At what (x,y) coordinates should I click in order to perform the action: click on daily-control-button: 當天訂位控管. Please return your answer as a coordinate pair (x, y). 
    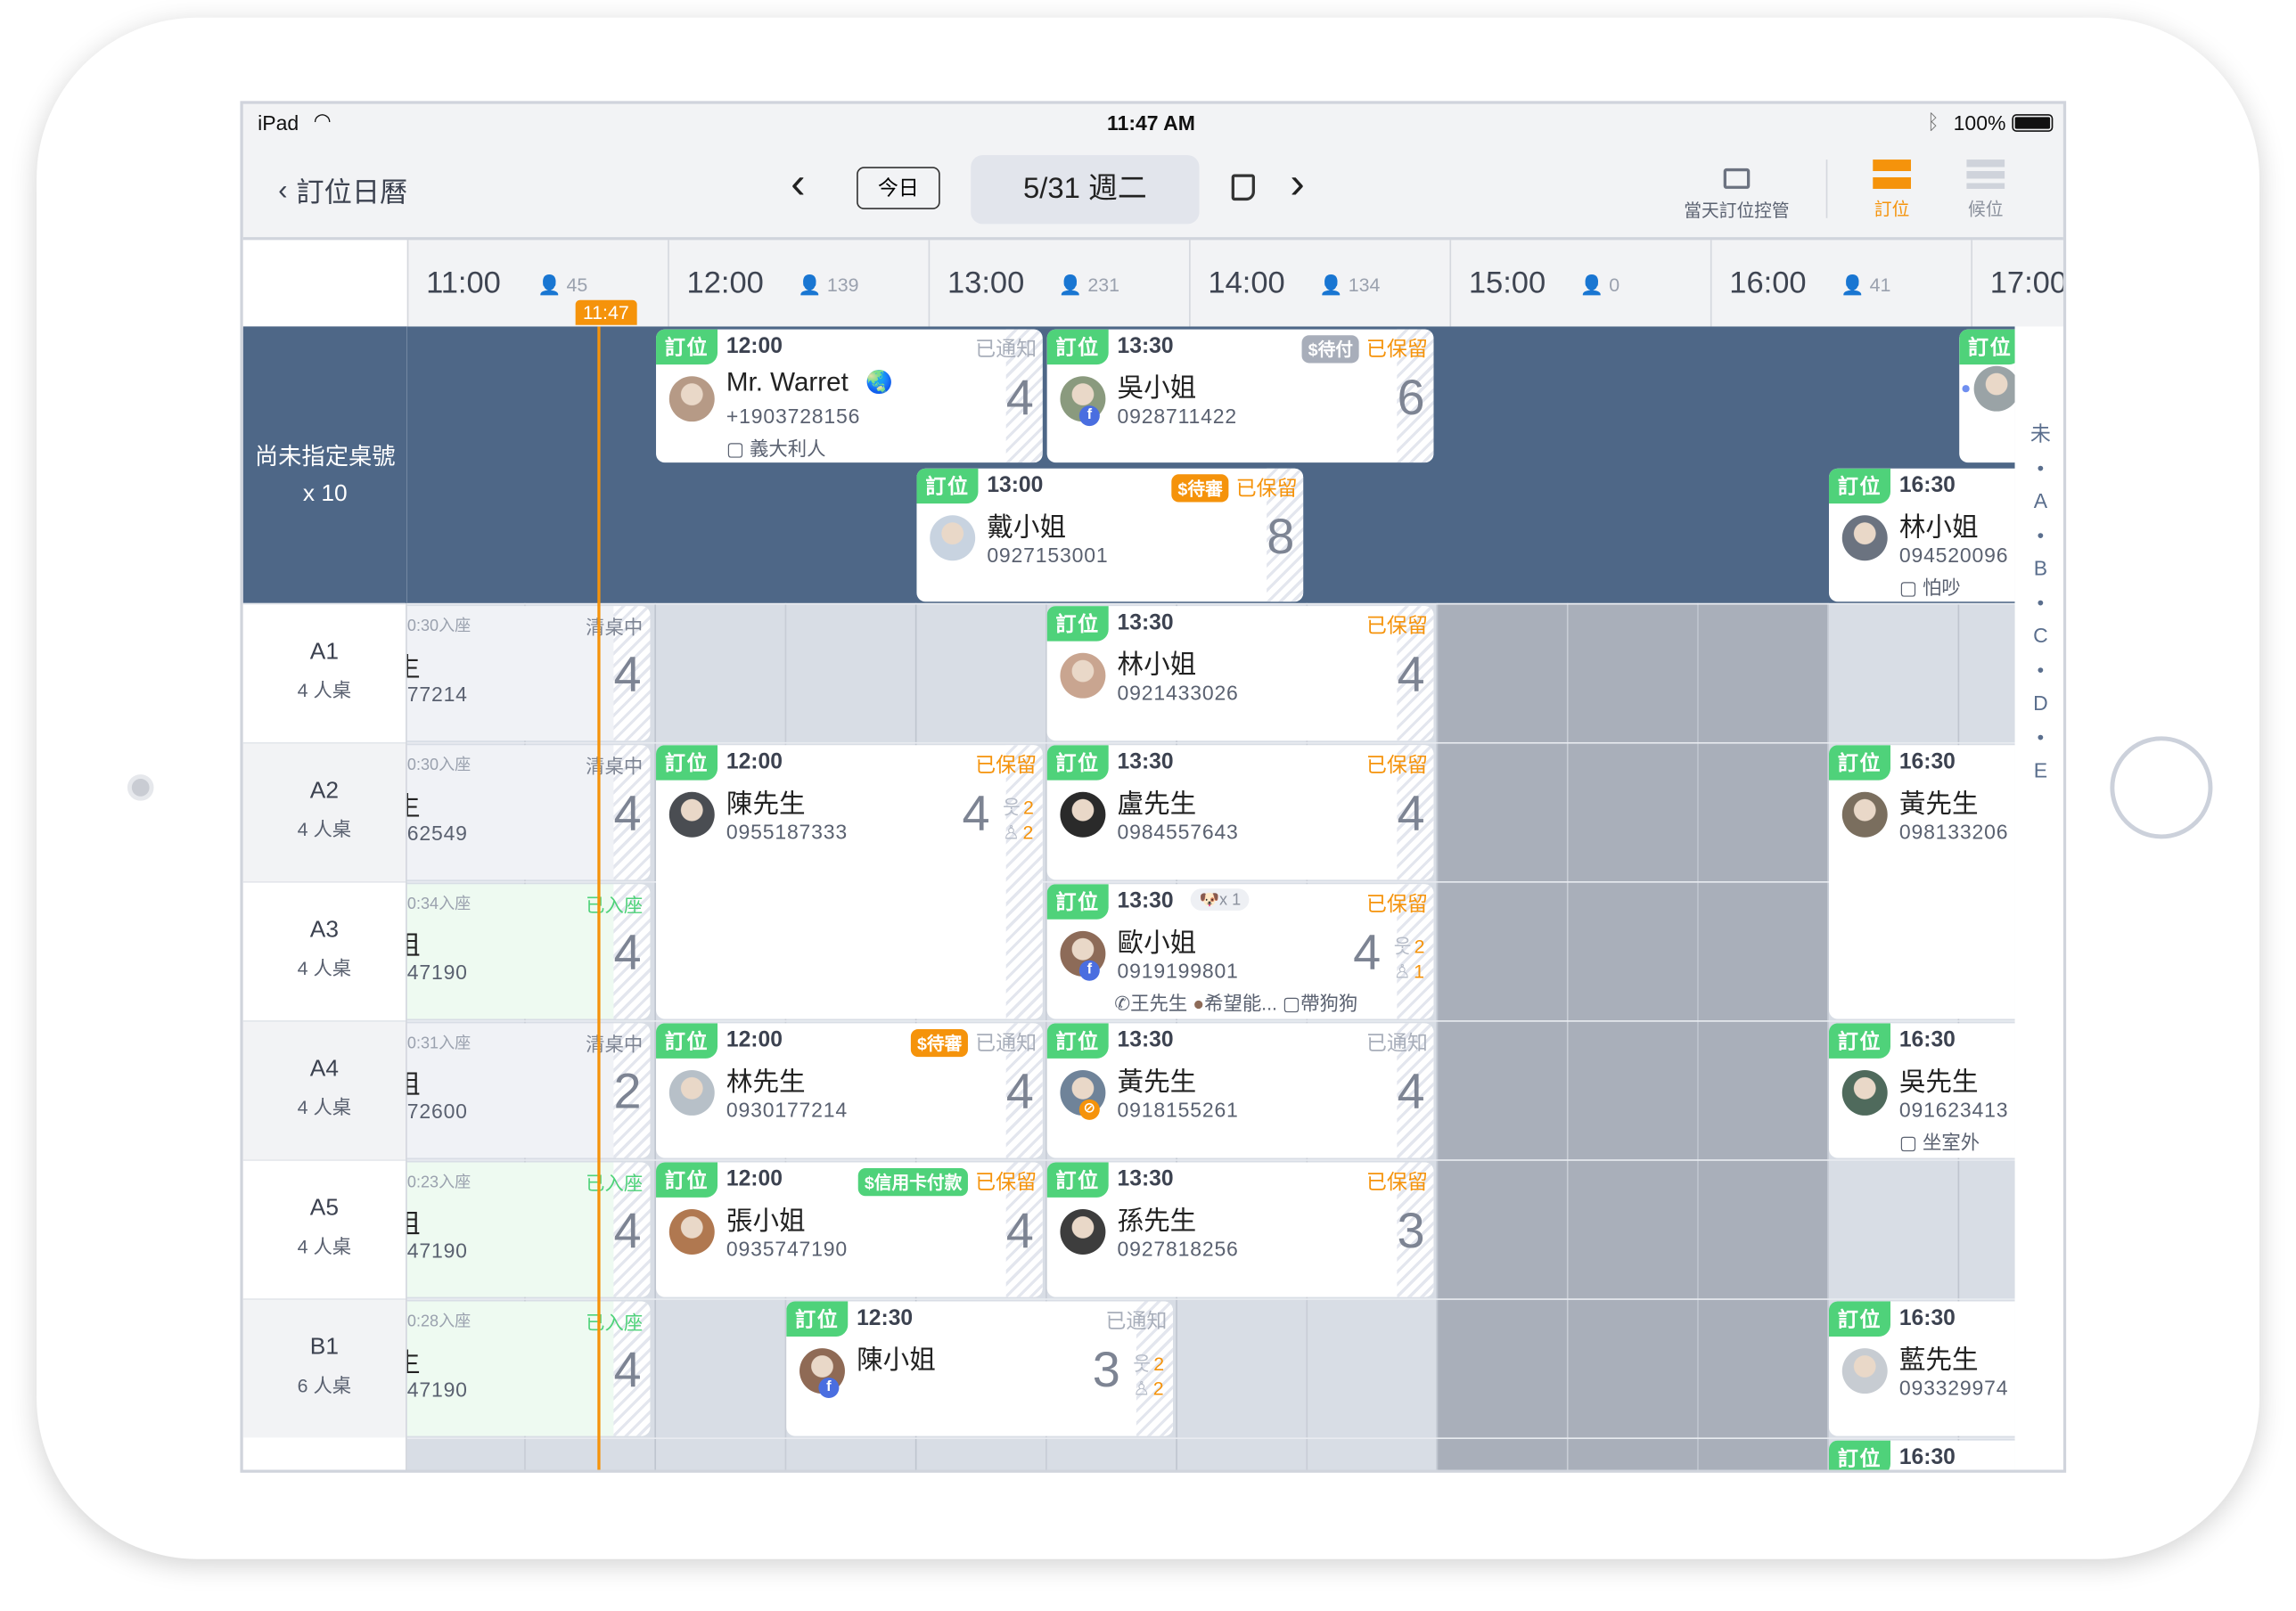
    Looking at the image, I should click on (1737, 190).